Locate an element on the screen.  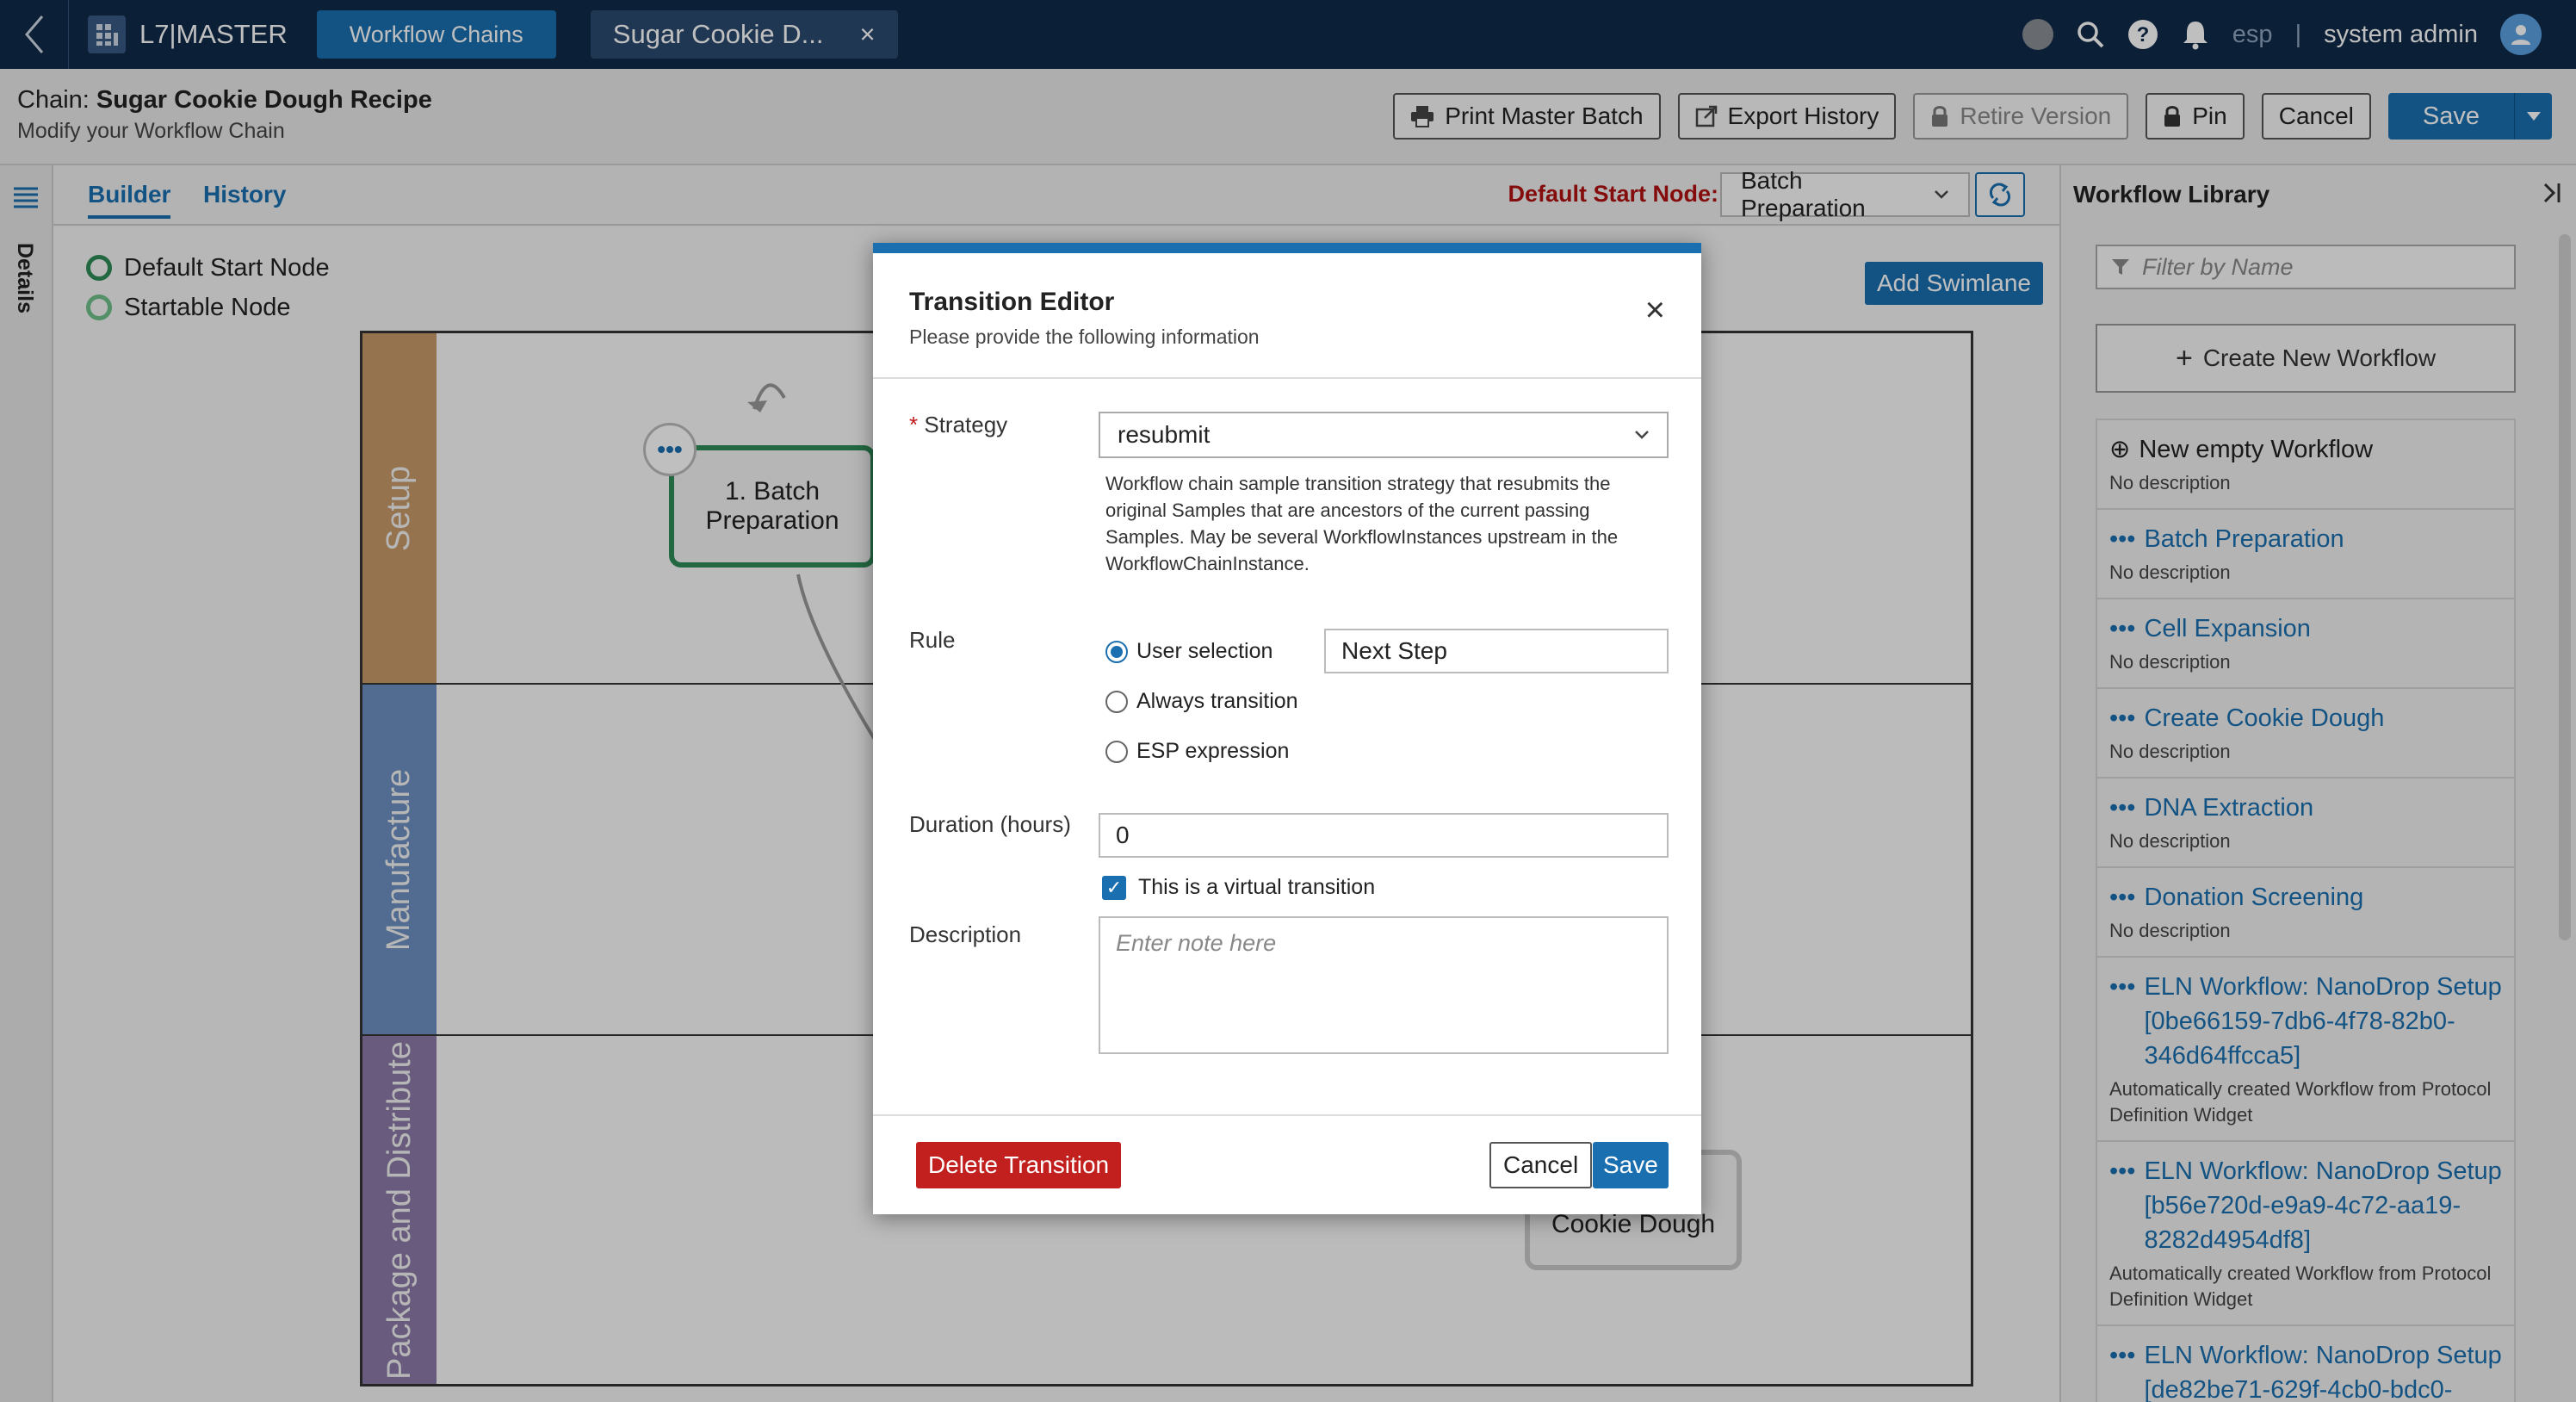
description-textarea: Enter note here is located at coordinates (1384, 985).